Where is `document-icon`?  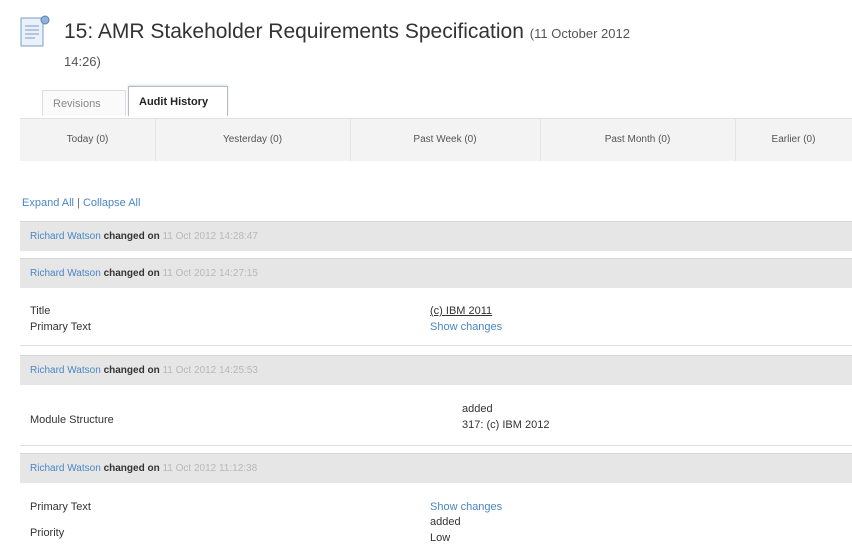 document-icon is located at coordinates (35, 32).